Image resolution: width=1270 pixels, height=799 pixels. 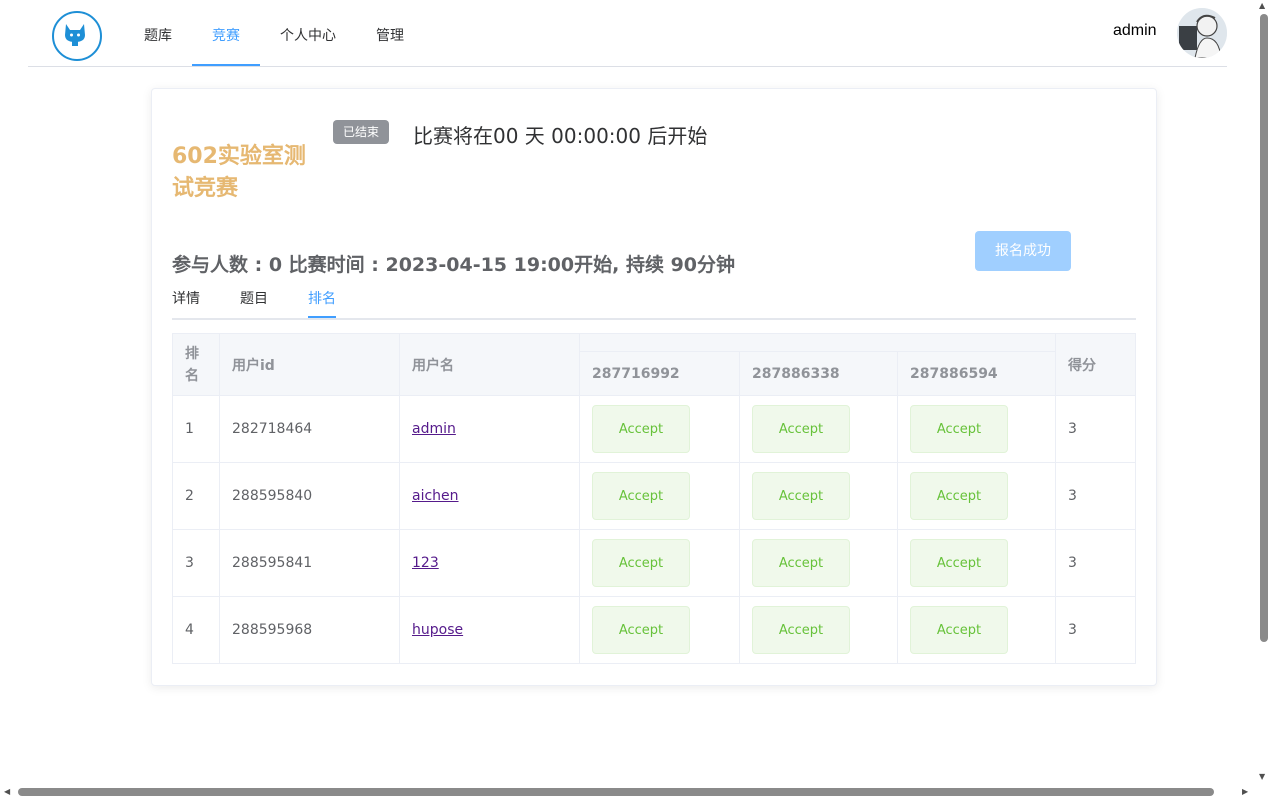 I want to click on nav-personal-center: 个人中心, so click(x=308, y=33).